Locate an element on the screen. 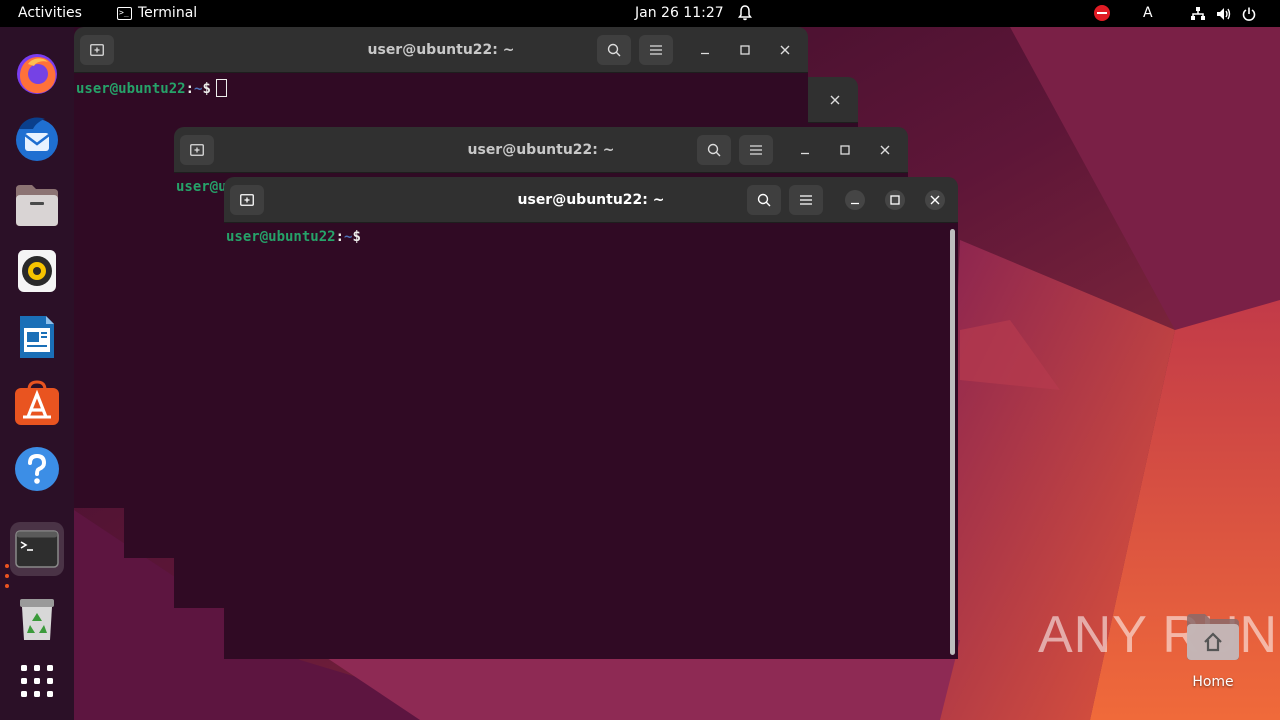 This screenshot has height=720, width=1280. writer-icon is located at coordinates (37, 337).